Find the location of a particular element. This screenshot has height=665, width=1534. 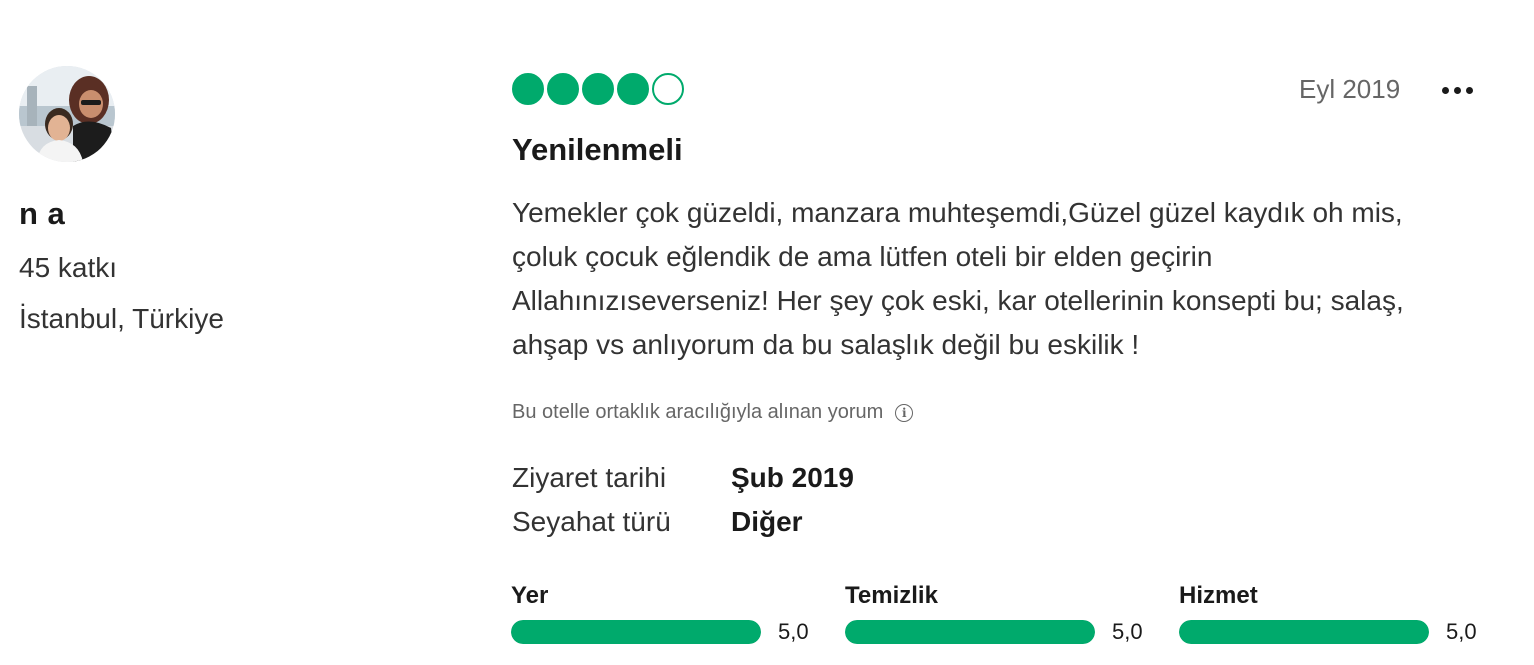

reviewer-location: İstanbul, Türkiye is located at coordinates (121, 318).